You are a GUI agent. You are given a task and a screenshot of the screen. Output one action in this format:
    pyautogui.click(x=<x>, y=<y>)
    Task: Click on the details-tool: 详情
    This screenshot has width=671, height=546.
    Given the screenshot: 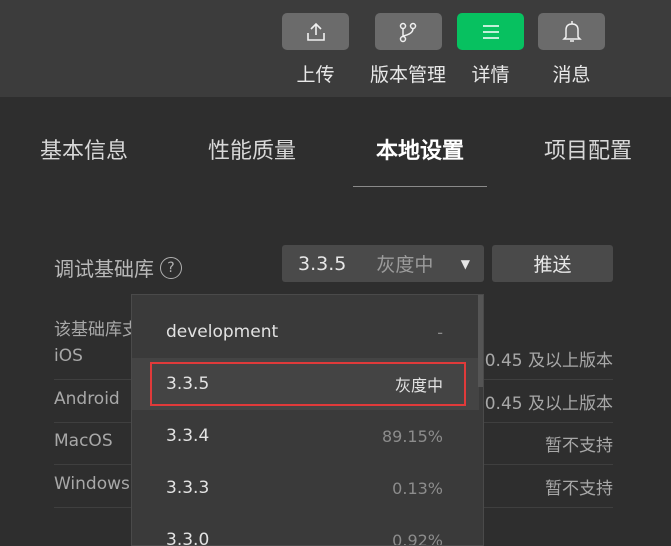 What is the action you would take?
    pyautogui.click(x=490, y=50)
    